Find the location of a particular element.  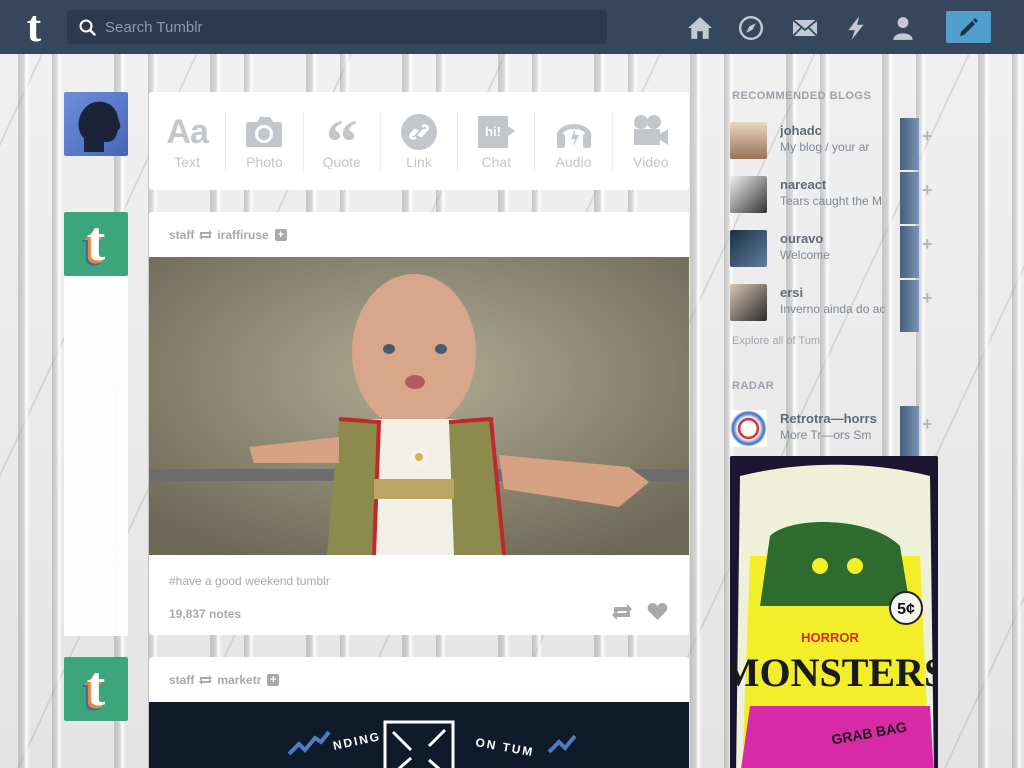

compose-button is located at coordinates (968, 27).